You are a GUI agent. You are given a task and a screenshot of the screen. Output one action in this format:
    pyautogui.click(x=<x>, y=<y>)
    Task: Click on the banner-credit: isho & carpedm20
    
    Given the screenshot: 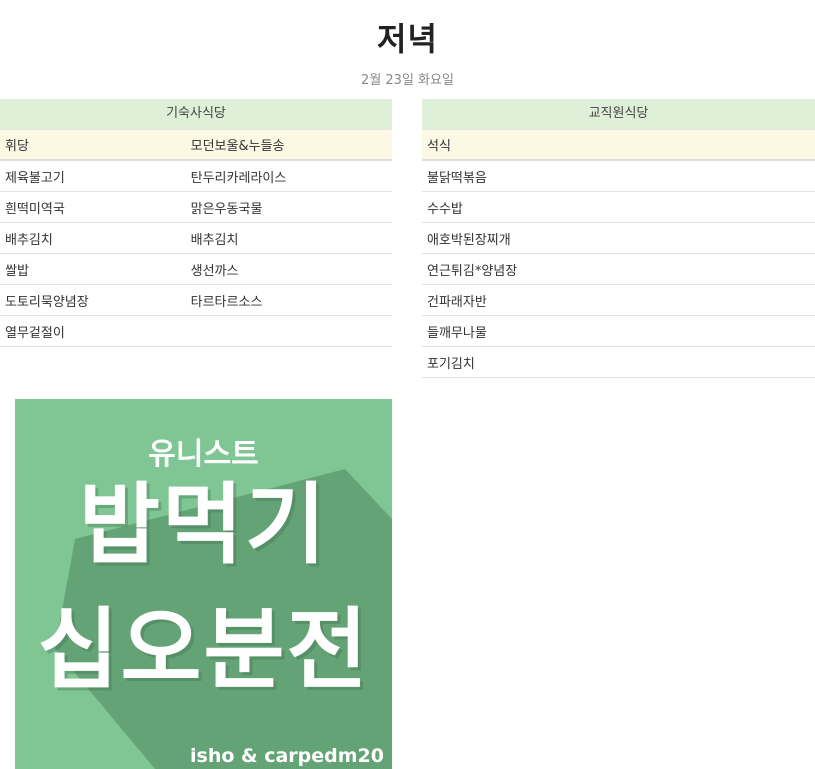 What is the action you would take?
    pyautogui.click(x=287, y=756)
    